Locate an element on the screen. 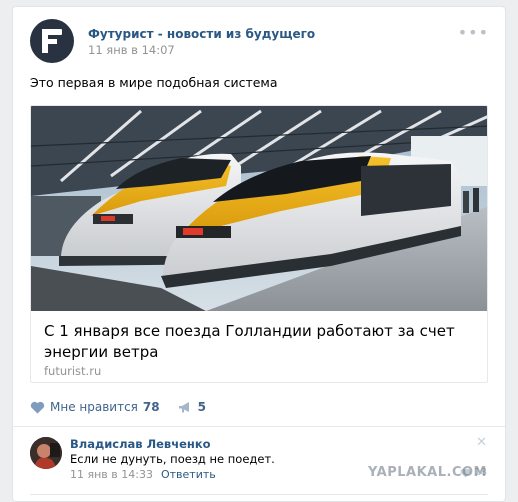 The width and height of the screenshot is (518, 502). more-dots-icon: ••• is located at coordinates (473, 33).